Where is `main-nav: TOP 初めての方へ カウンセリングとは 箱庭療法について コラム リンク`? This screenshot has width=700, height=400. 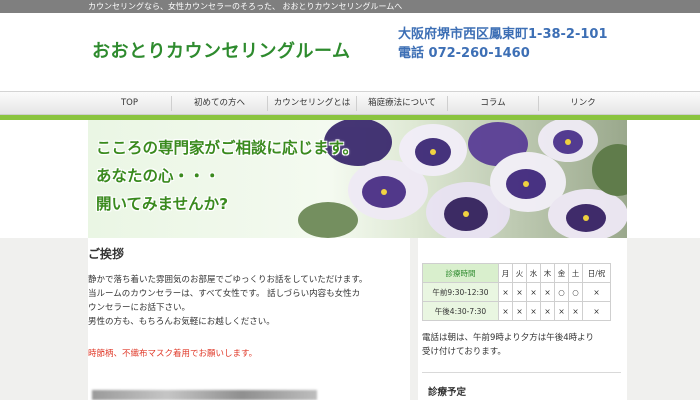
main-nav: TOP 初めての方へ カウンセリングとは 箱庭療法について コラム リンク is located at coordinates (350, 103).